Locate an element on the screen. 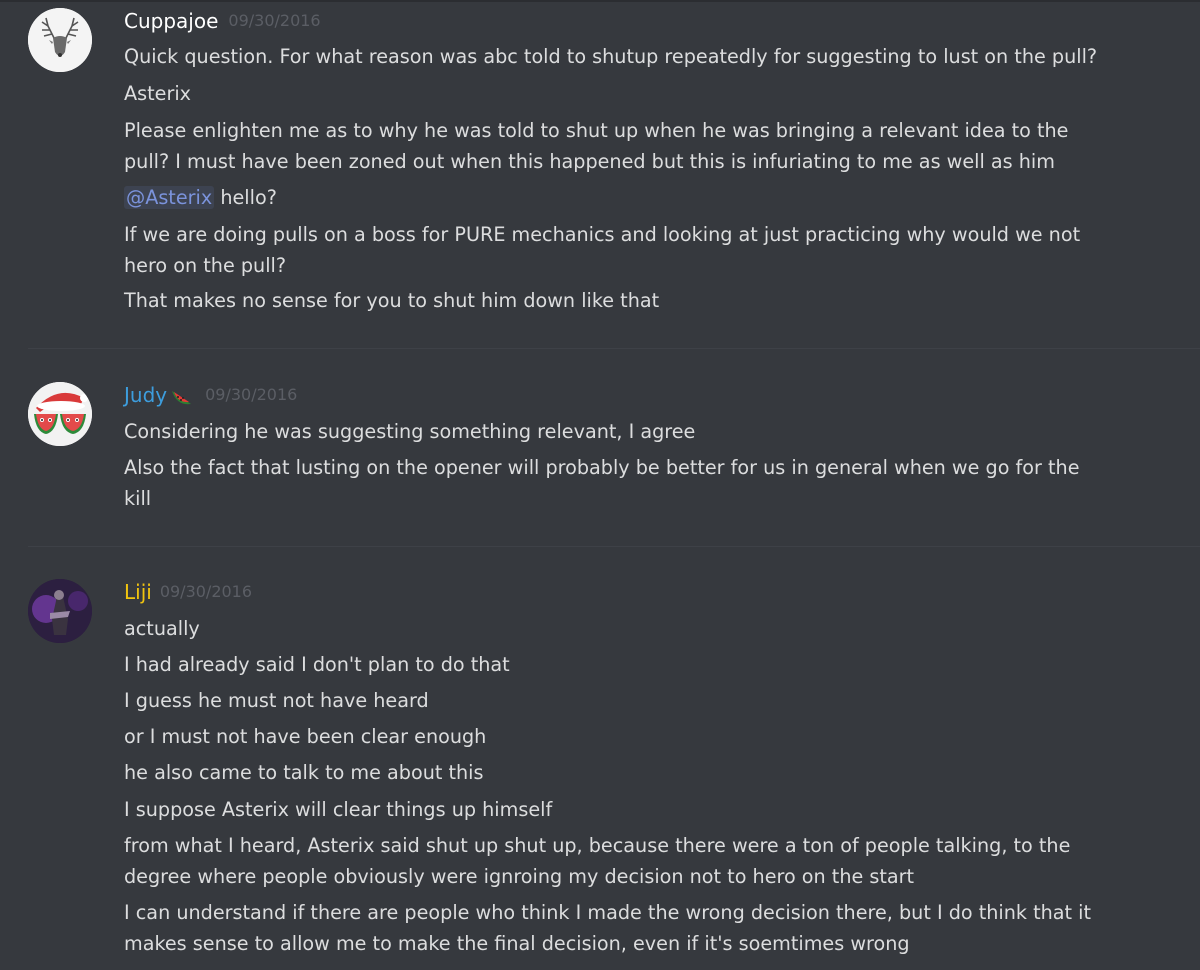  message-line: hero on the pull? is located at coordinates (205, 265).